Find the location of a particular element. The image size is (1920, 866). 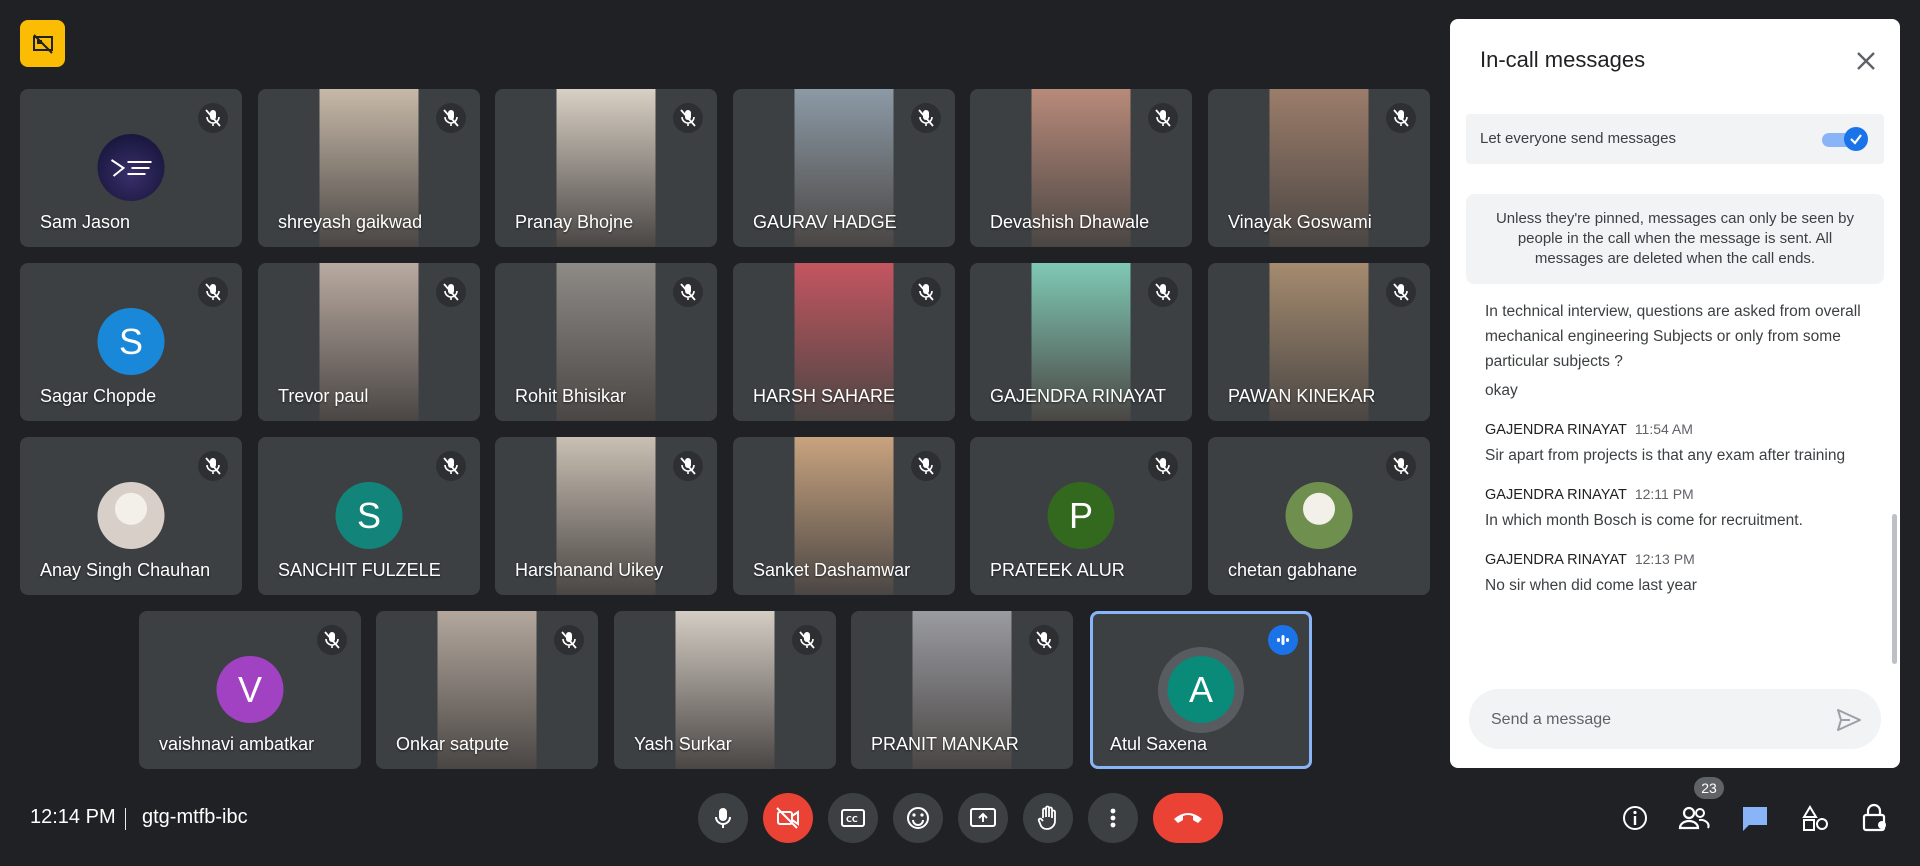

participant-avatar: S is located at coordinates (131, 341).